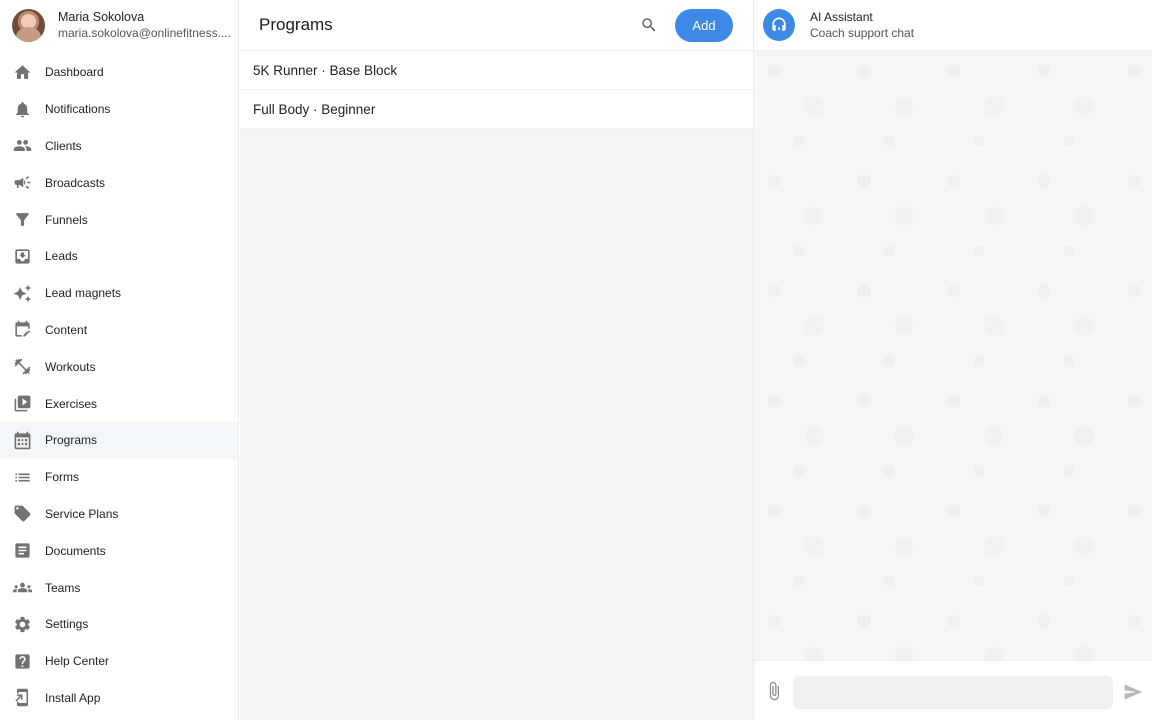 The height and width of the screenshot is (720, 1152). Describe the element at coordinates (862, 25) in the screenshot. I see `chat-header-text: AI Assistant Coach support chat` at that location.